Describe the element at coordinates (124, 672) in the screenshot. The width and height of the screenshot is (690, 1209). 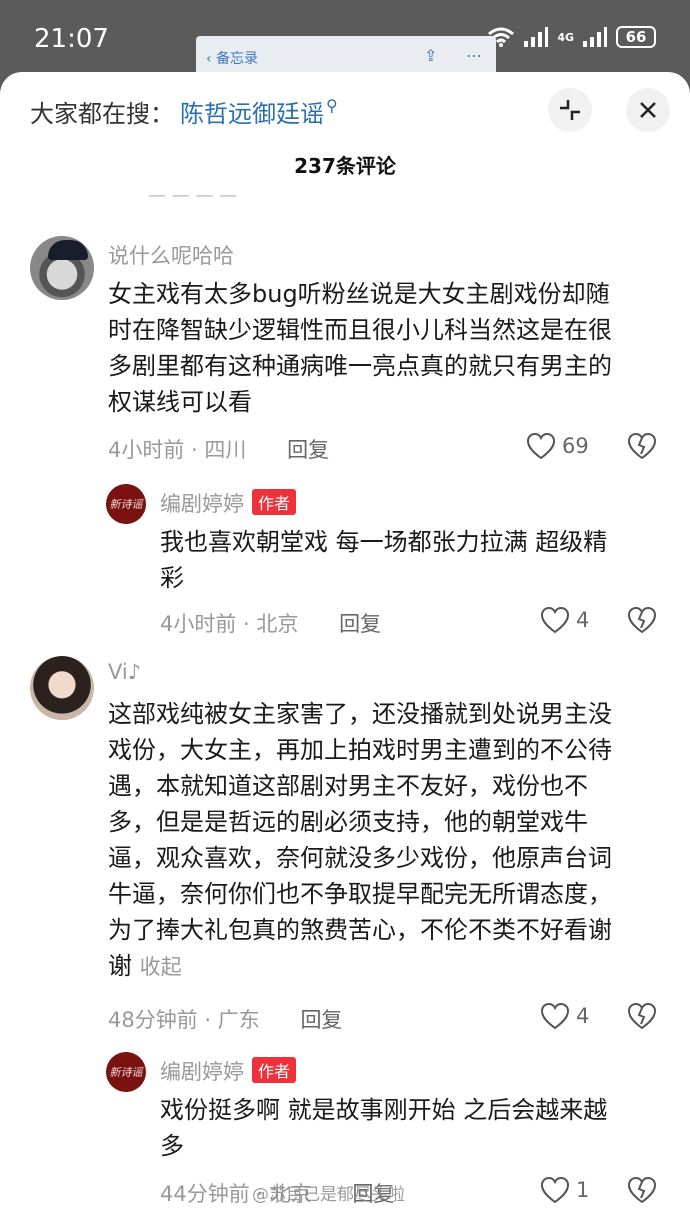
I see `comment-username: Vi♪` at that location.